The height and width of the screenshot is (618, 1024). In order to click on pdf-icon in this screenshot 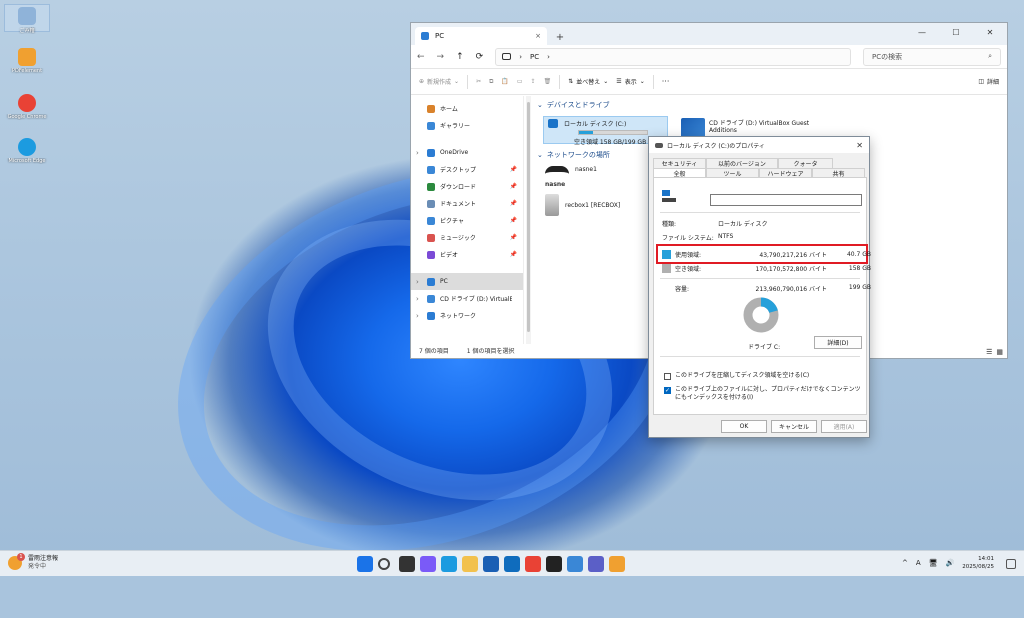, I will do `click(617, 564)`.